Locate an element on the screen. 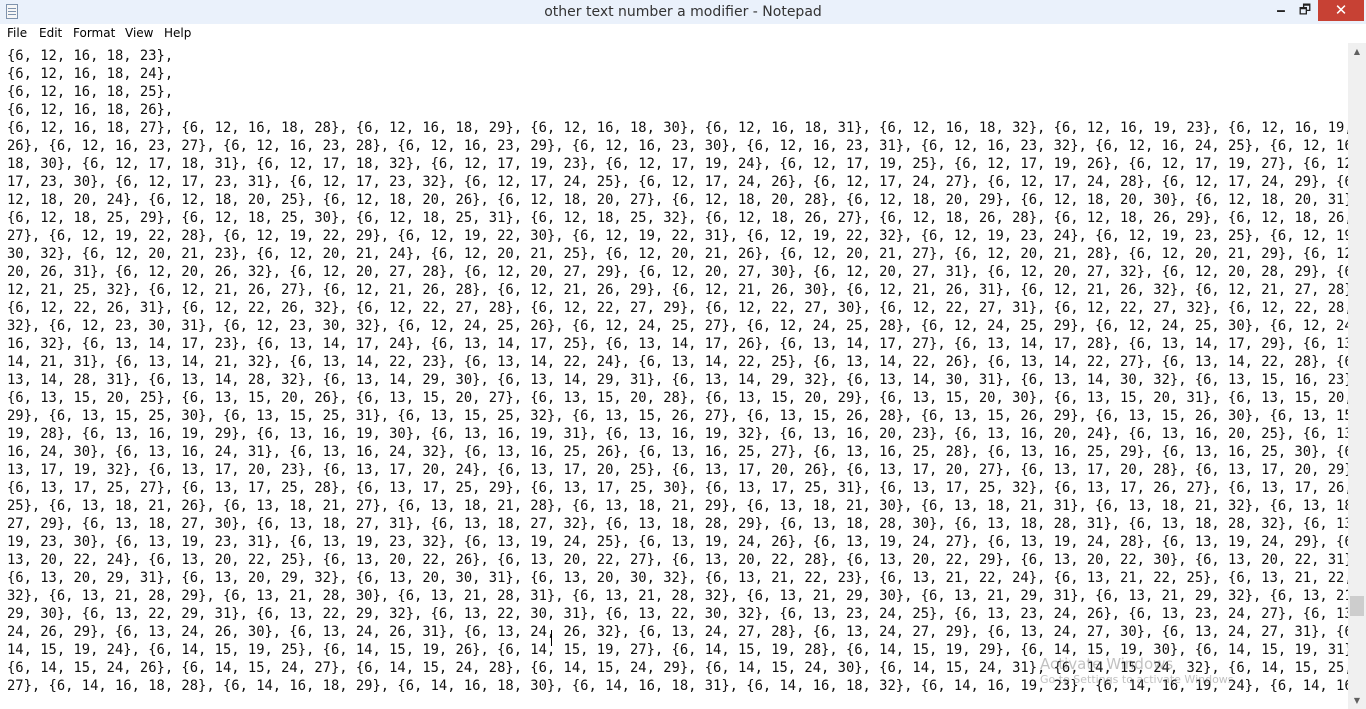  text-caret is located at coordinates (551, 638).